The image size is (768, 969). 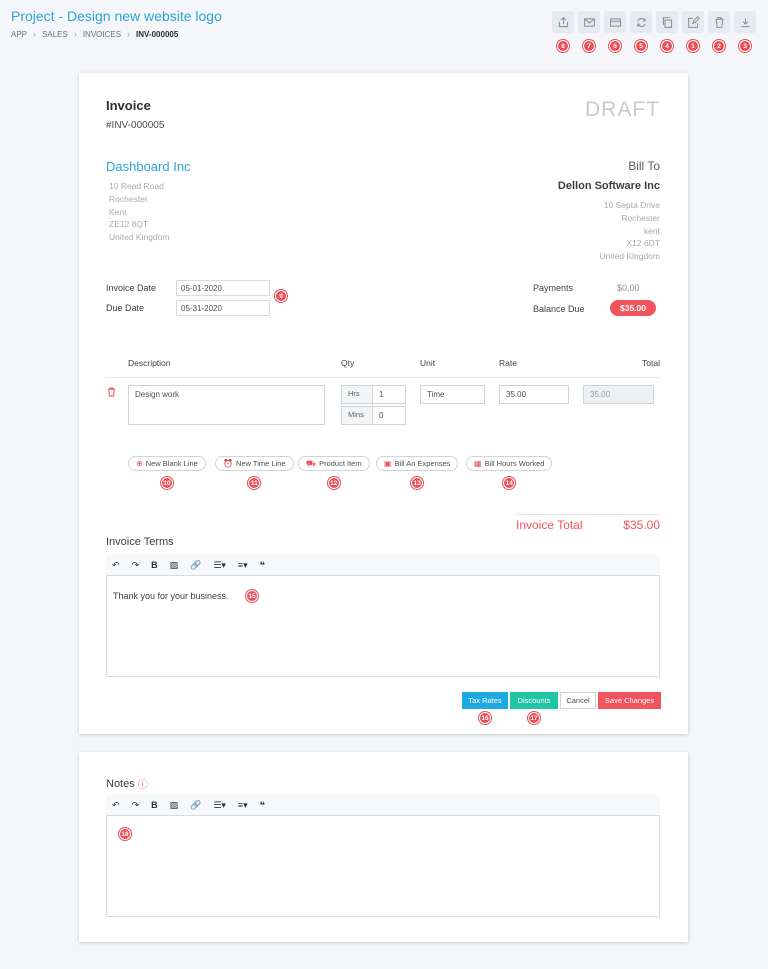 I want to click on address-line: Rochester, so click(x=640, y=217).